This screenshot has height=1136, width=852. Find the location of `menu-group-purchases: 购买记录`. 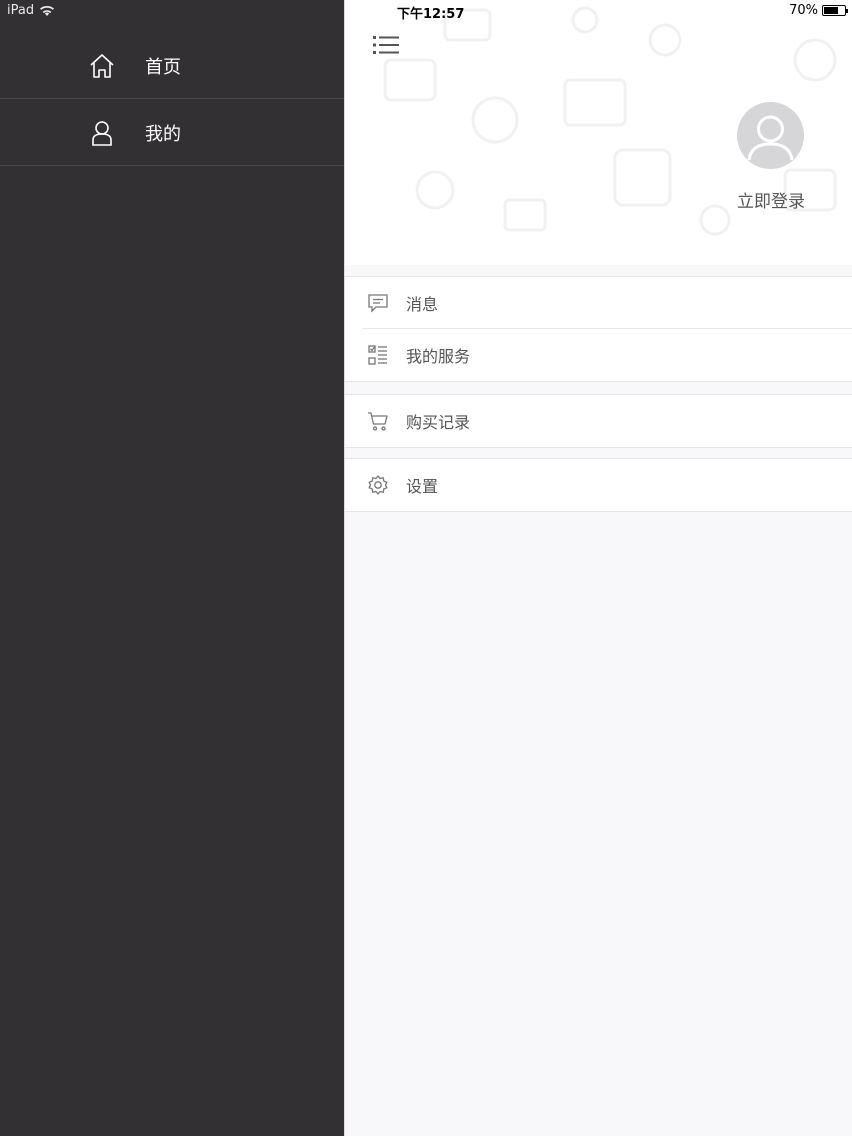

menu-group-purchases: 购买记录 is located at coordinates (598, 421).